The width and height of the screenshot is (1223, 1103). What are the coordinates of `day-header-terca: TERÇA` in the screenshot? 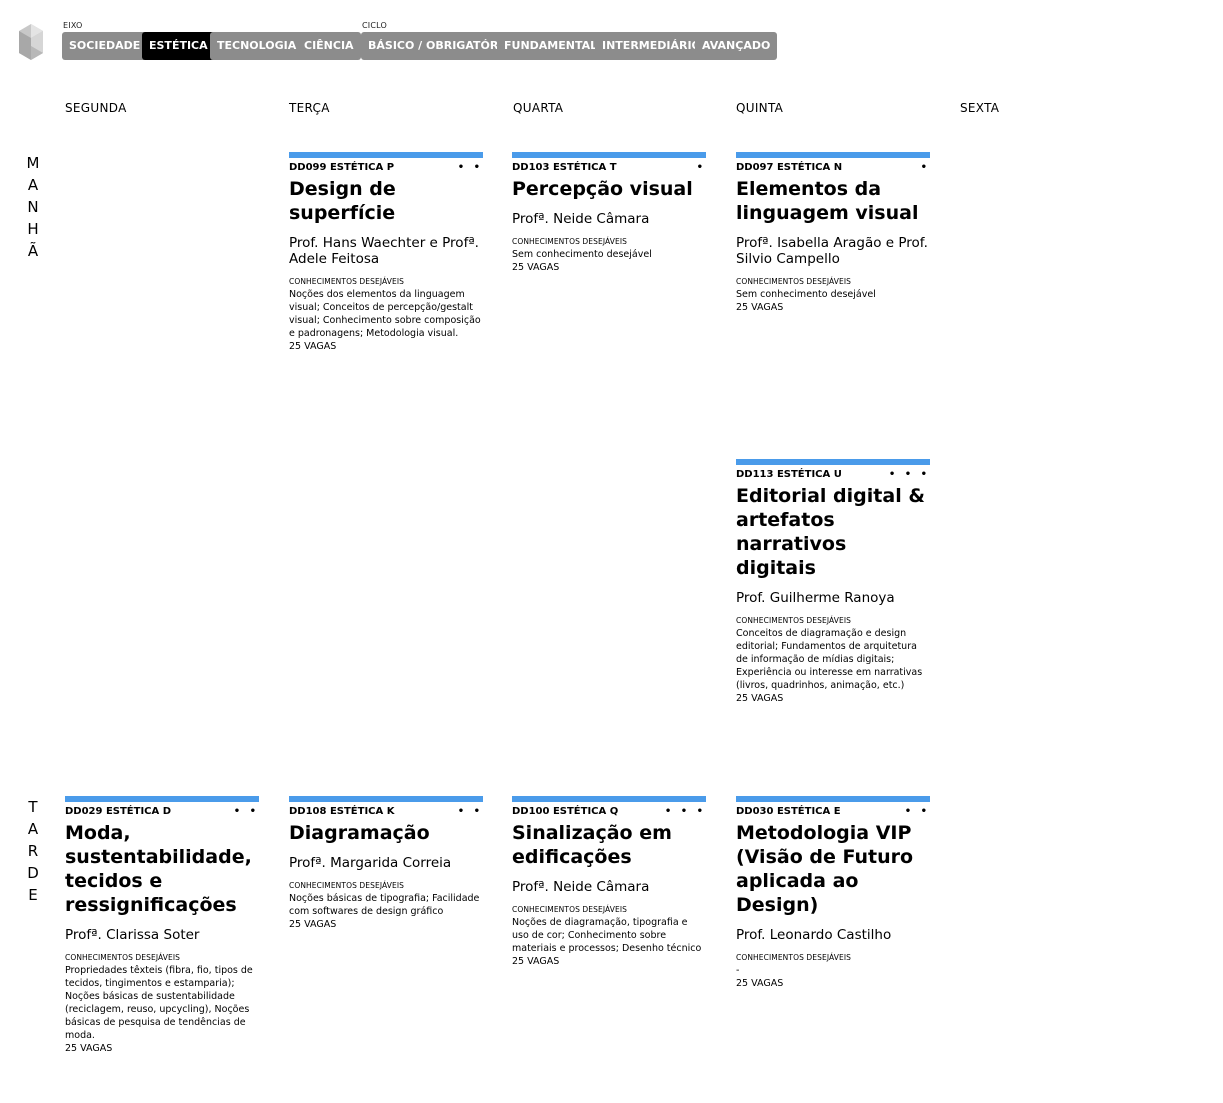 It's located at (309, 108).